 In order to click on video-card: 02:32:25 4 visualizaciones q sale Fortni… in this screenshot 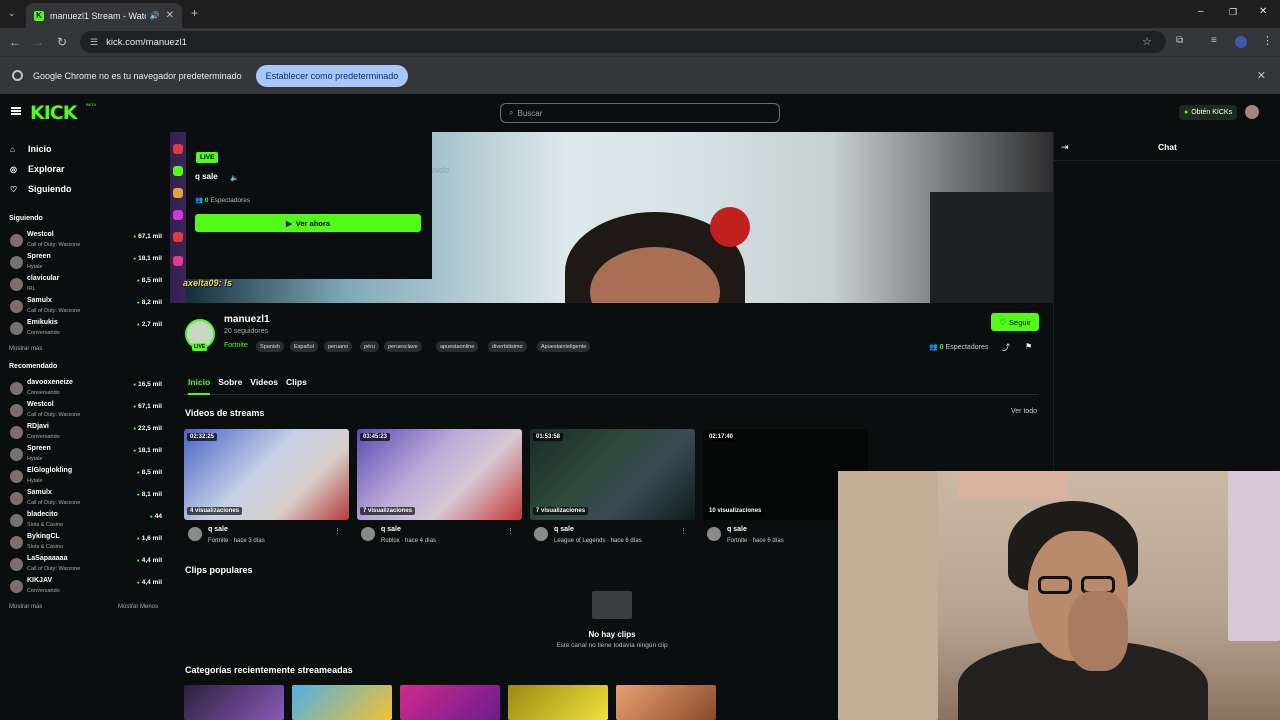, I will do `click(266, 490)`.